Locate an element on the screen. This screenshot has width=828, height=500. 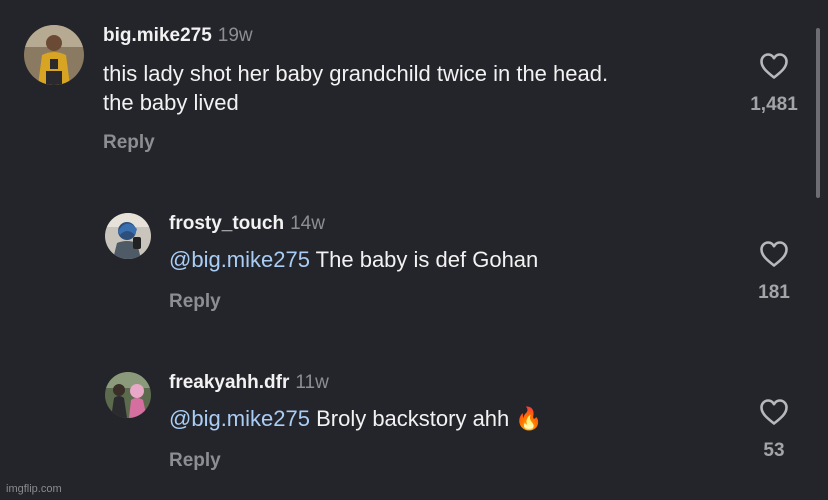
like-count: 53 is located at coordinates (774, 450).